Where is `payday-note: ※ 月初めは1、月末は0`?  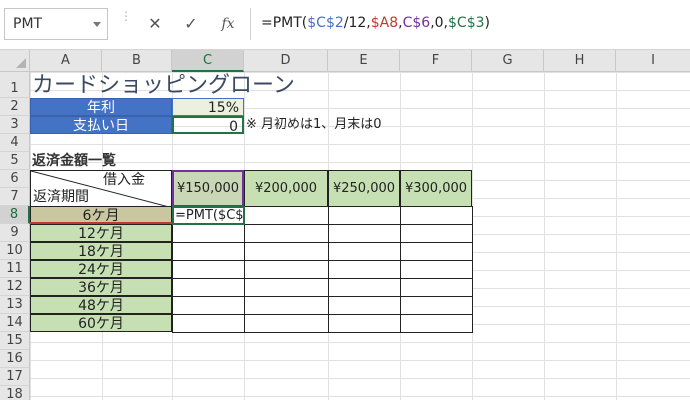 payday-note: ※ 月初めは1、月末は0 is located at coordinates (314, 124).